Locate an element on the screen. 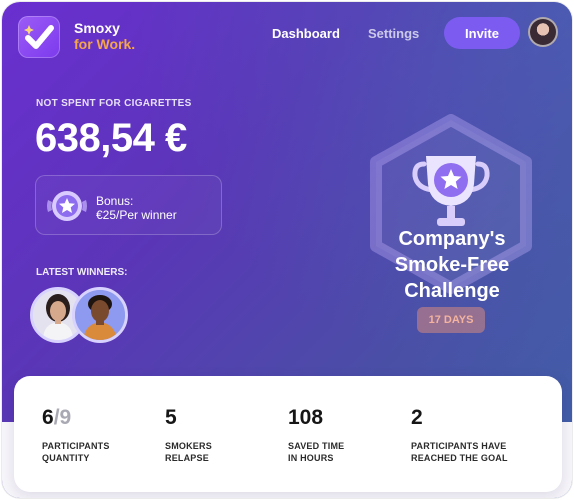  stat-value: 6/9 is located at coordinates (97, 418).